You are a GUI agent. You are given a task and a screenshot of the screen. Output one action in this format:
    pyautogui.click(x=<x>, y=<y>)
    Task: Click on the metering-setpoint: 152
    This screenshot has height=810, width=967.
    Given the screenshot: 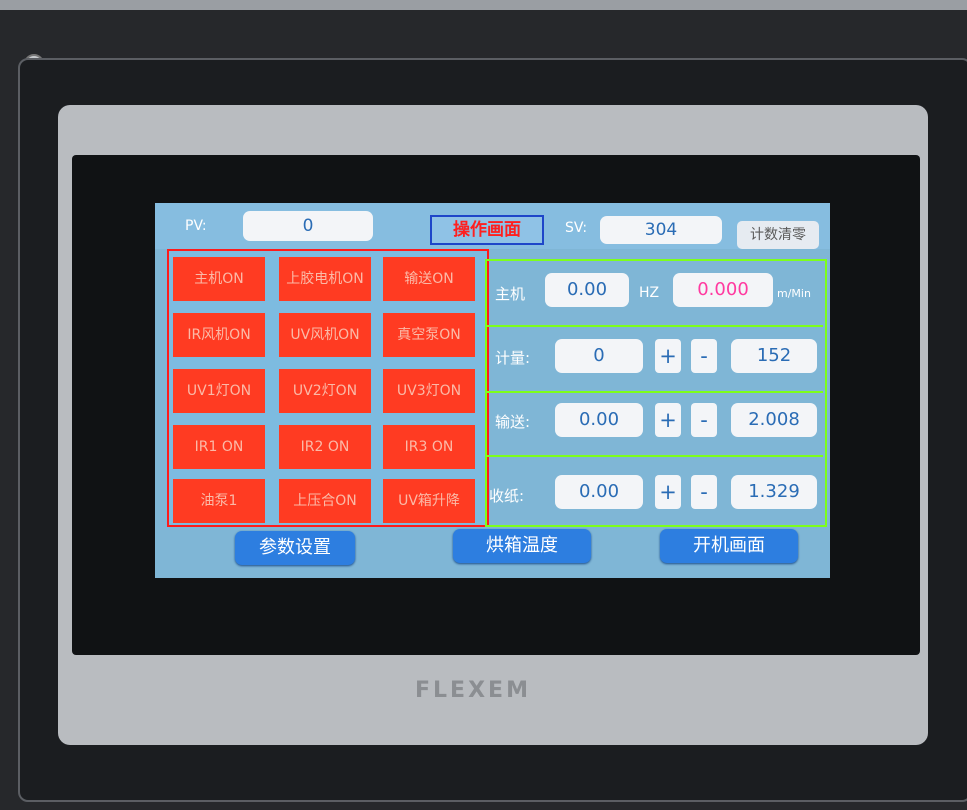 What is the action you would take?
    pyautogui.click(x=774, y=356)
    